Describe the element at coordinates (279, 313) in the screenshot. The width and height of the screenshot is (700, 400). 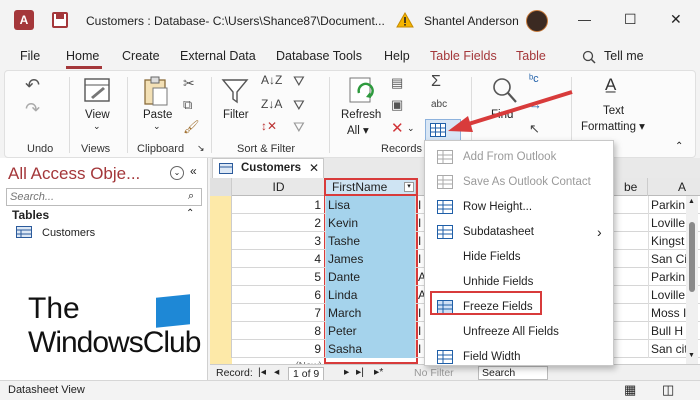
I see `cell-id: 7` at that location.